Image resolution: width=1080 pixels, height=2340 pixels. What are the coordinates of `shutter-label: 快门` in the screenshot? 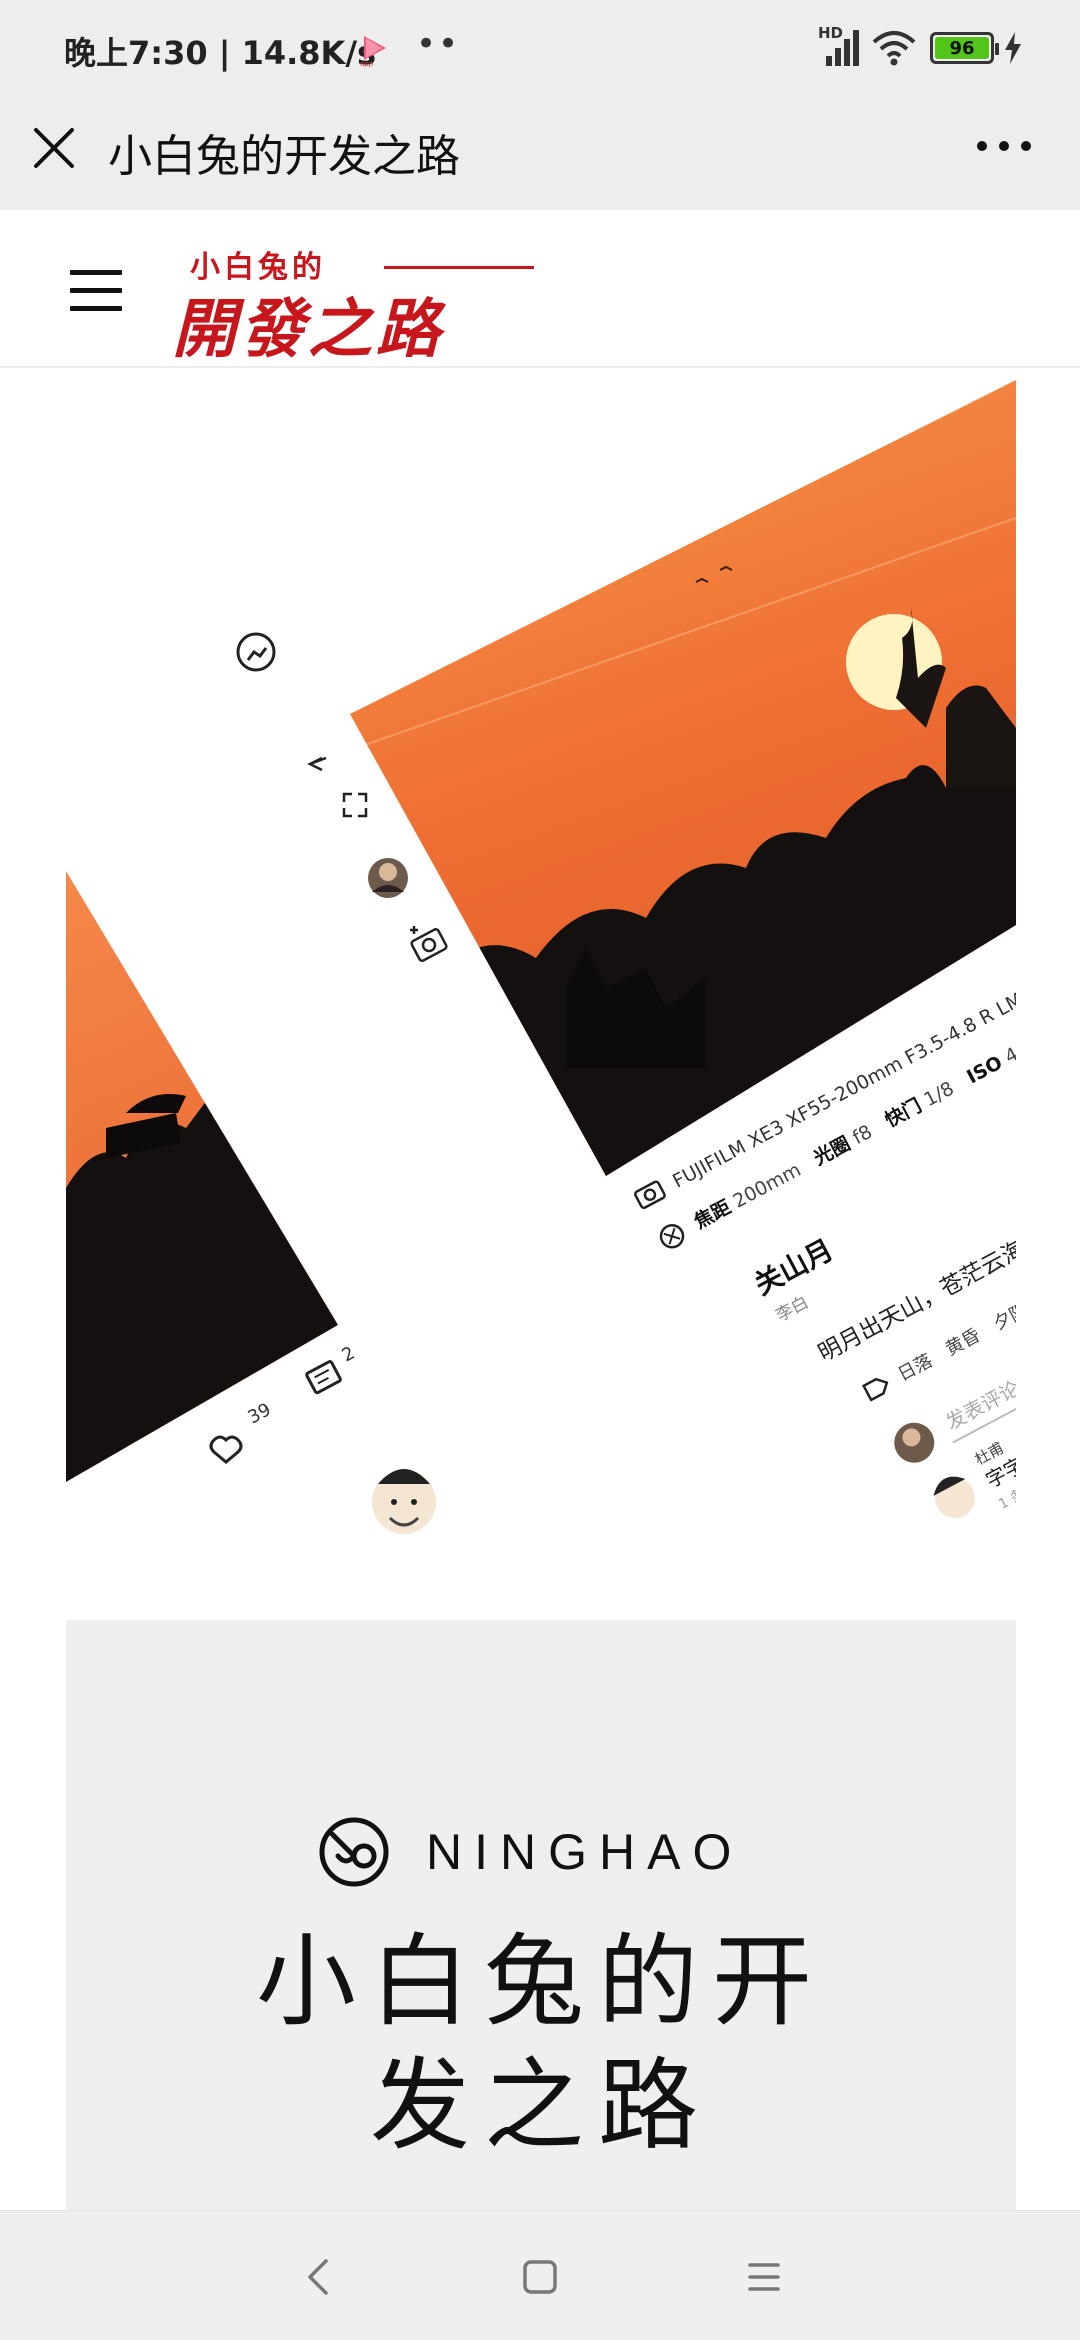 It's located at (903, 1113).